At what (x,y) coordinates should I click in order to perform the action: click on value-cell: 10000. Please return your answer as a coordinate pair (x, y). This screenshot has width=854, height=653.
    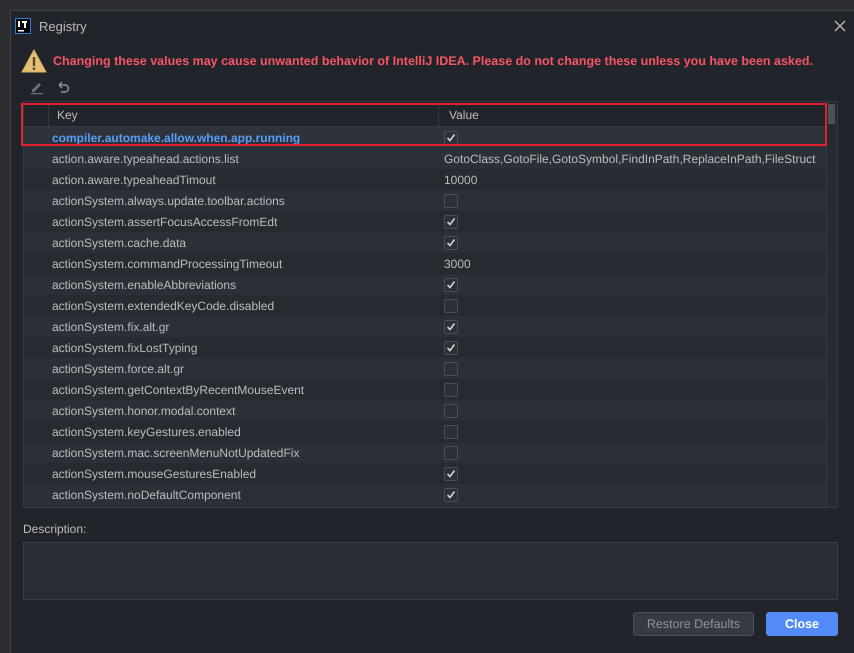
    Looking at the image, I should click on (461, 179).